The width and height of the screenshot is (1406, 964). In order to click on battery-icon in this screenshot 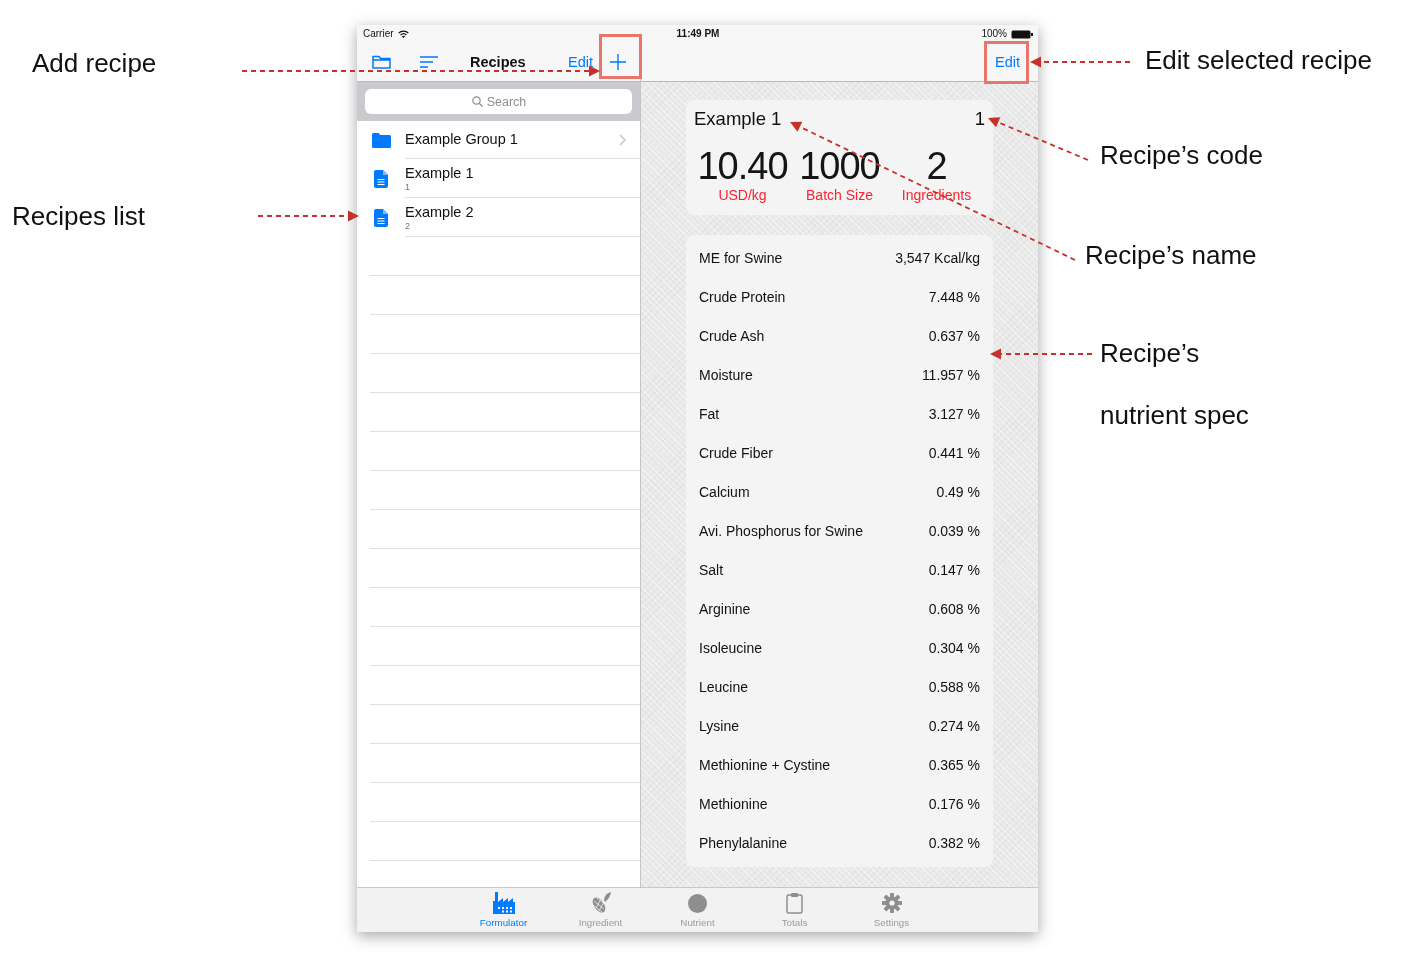, I will do `click(1022, 34)`.